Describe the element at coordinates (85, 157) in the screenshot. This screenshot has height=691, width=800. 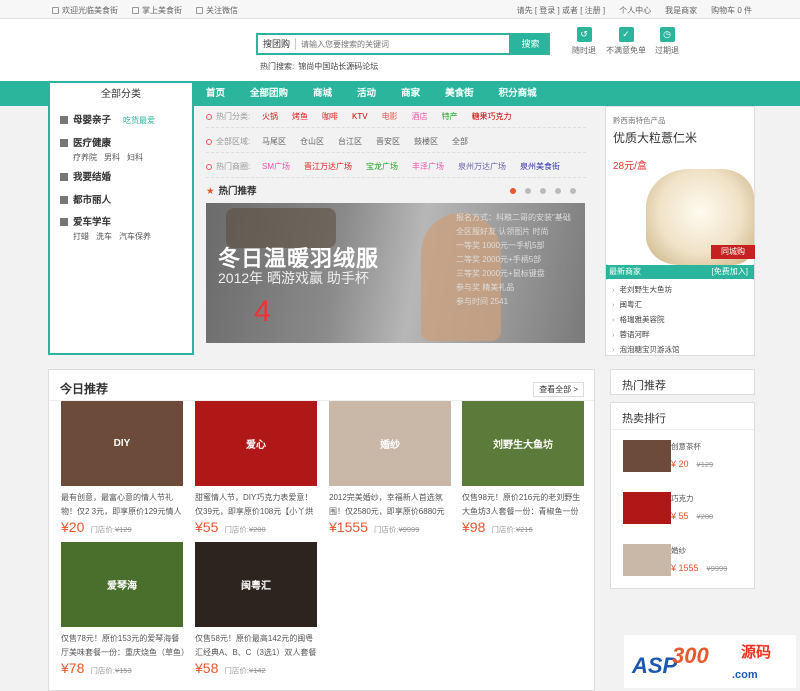
I see `sub-category: 疗养院` at that location.